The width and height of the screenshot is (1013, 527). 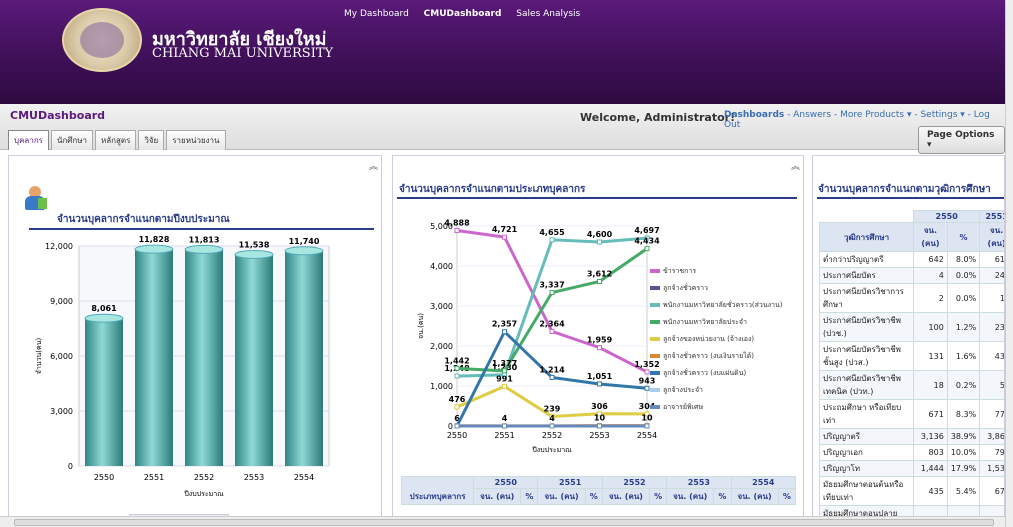 What do you see at coordinates (725, 322) in the screenshot?
I see `legend-item: พนักงานมหาวิทยาลัยประจำ` at bounding box center [725, 322].